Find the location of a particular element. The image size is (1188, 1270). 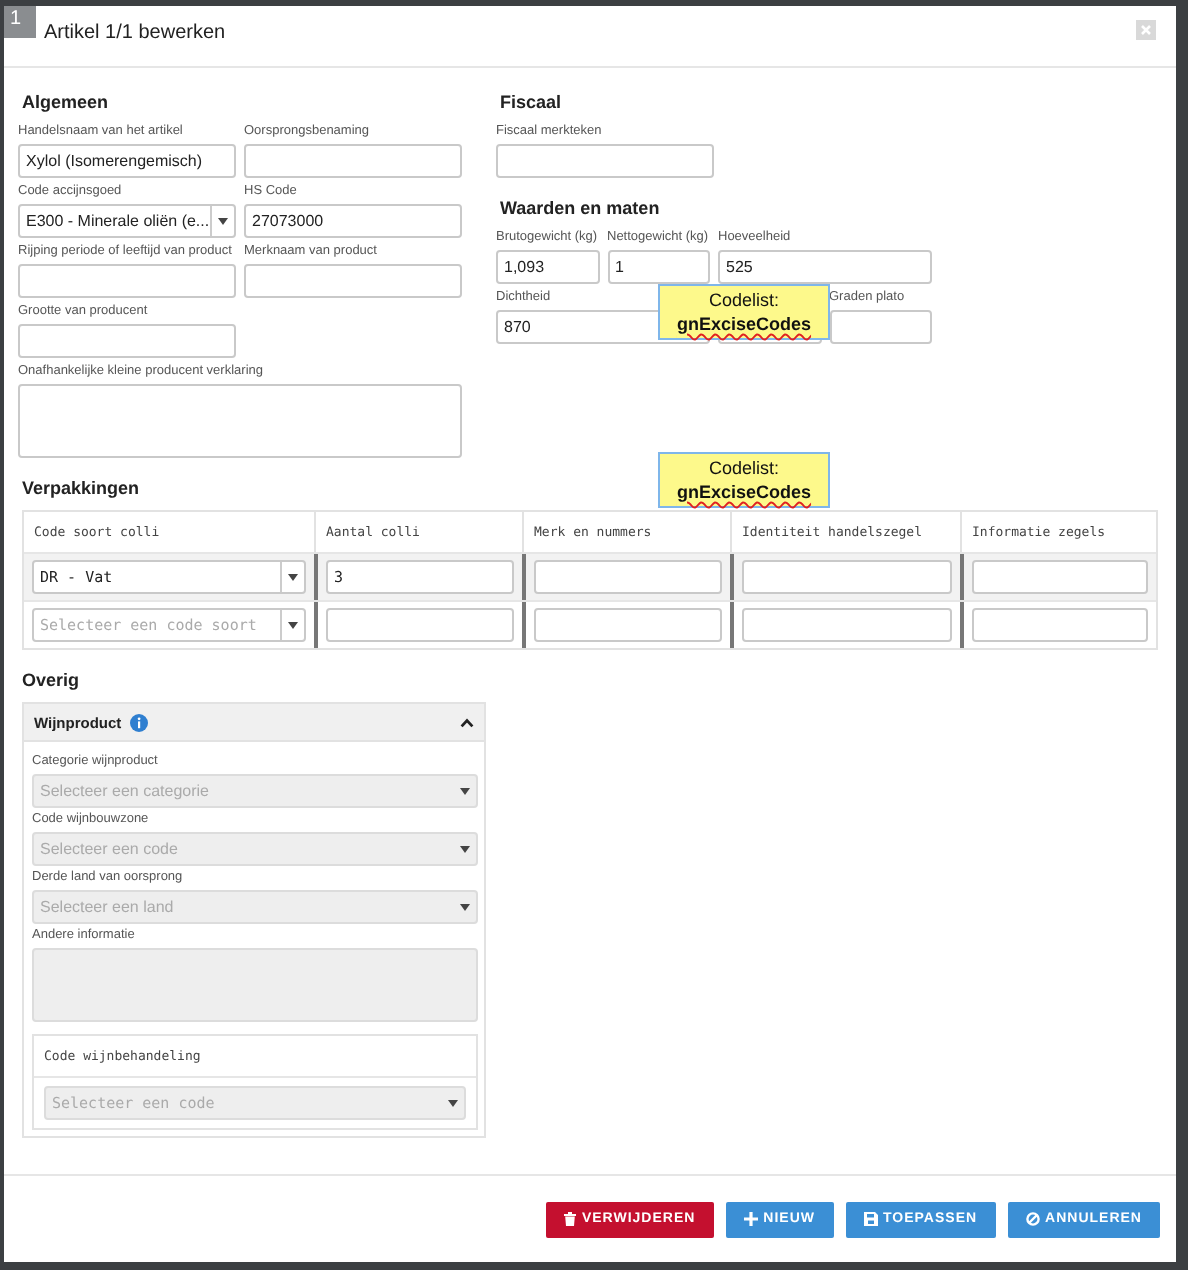

trash-icon is located at coordinates (569, 1219).